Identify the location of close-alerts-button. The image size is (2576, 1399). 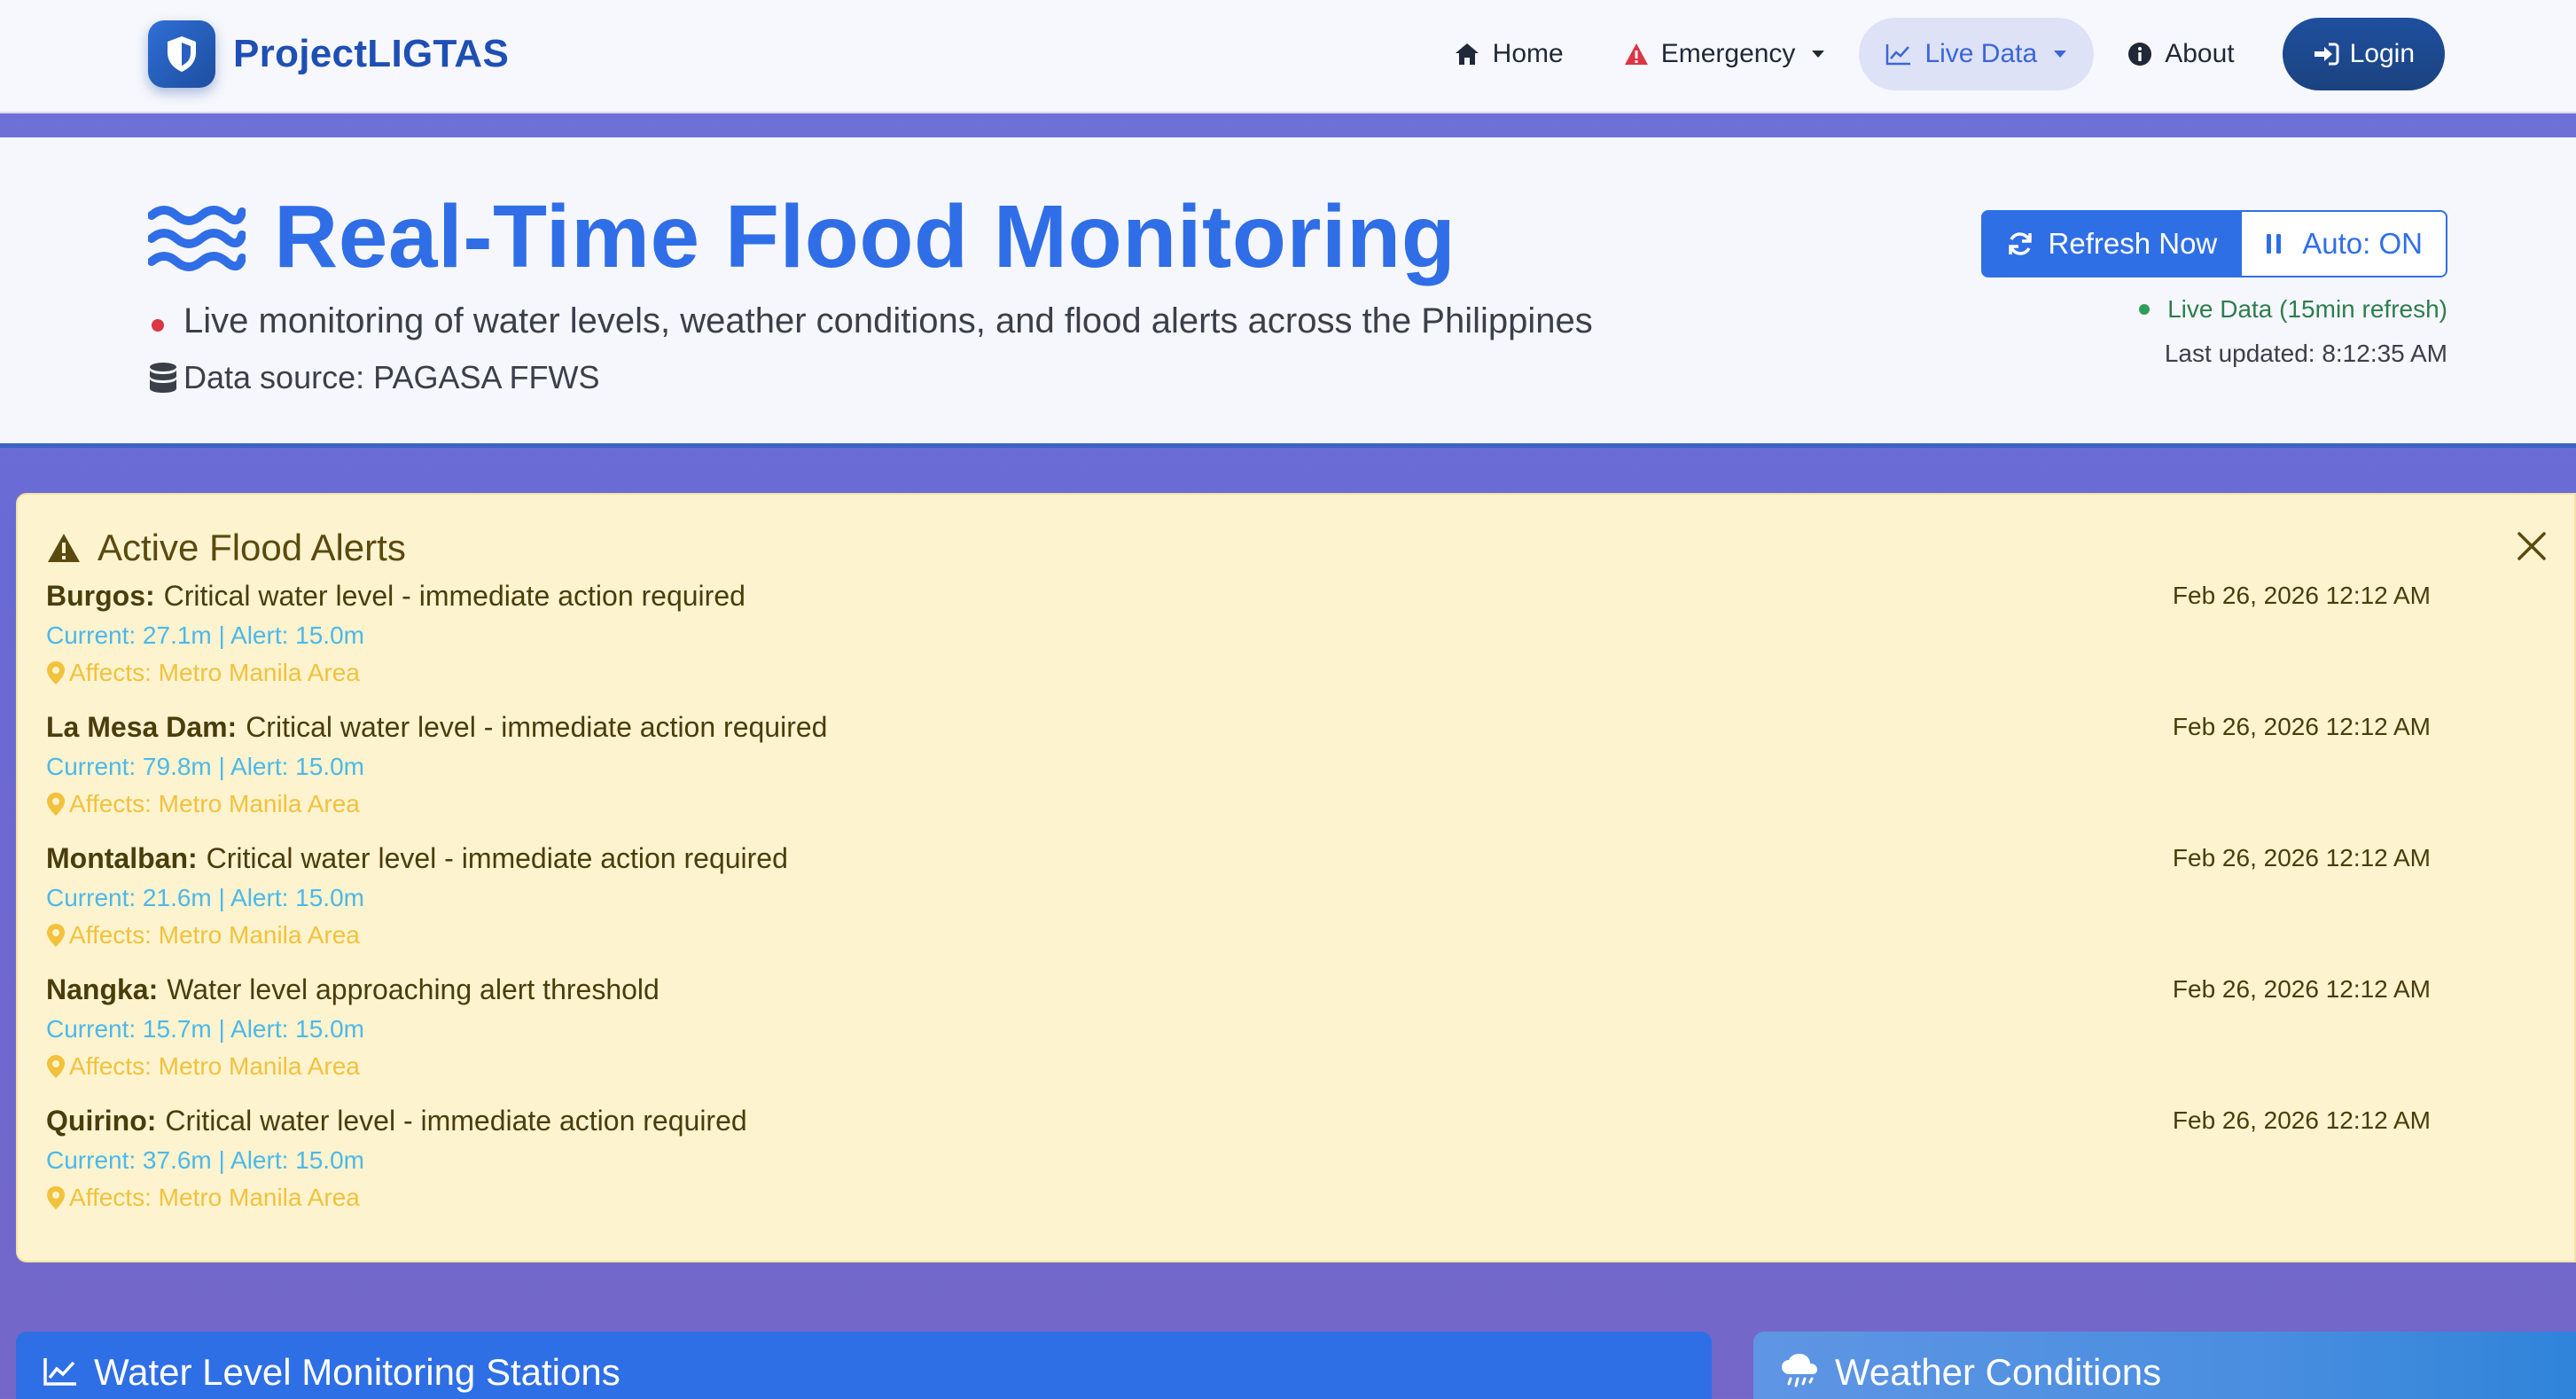
(2531, 546).